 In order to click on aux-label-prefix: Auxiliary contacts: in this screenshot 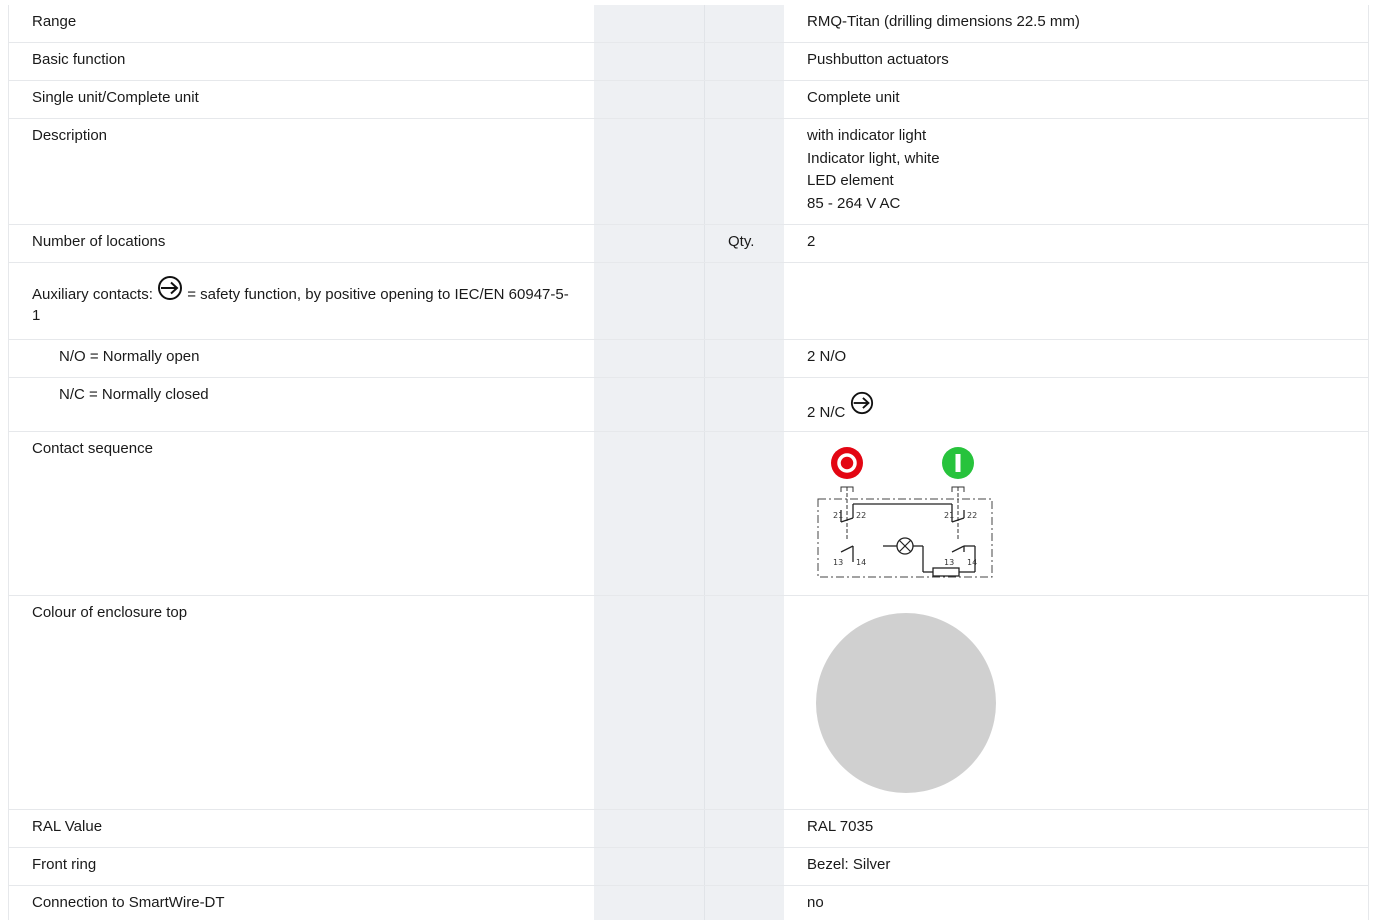, I will do `click(92, 294)`.